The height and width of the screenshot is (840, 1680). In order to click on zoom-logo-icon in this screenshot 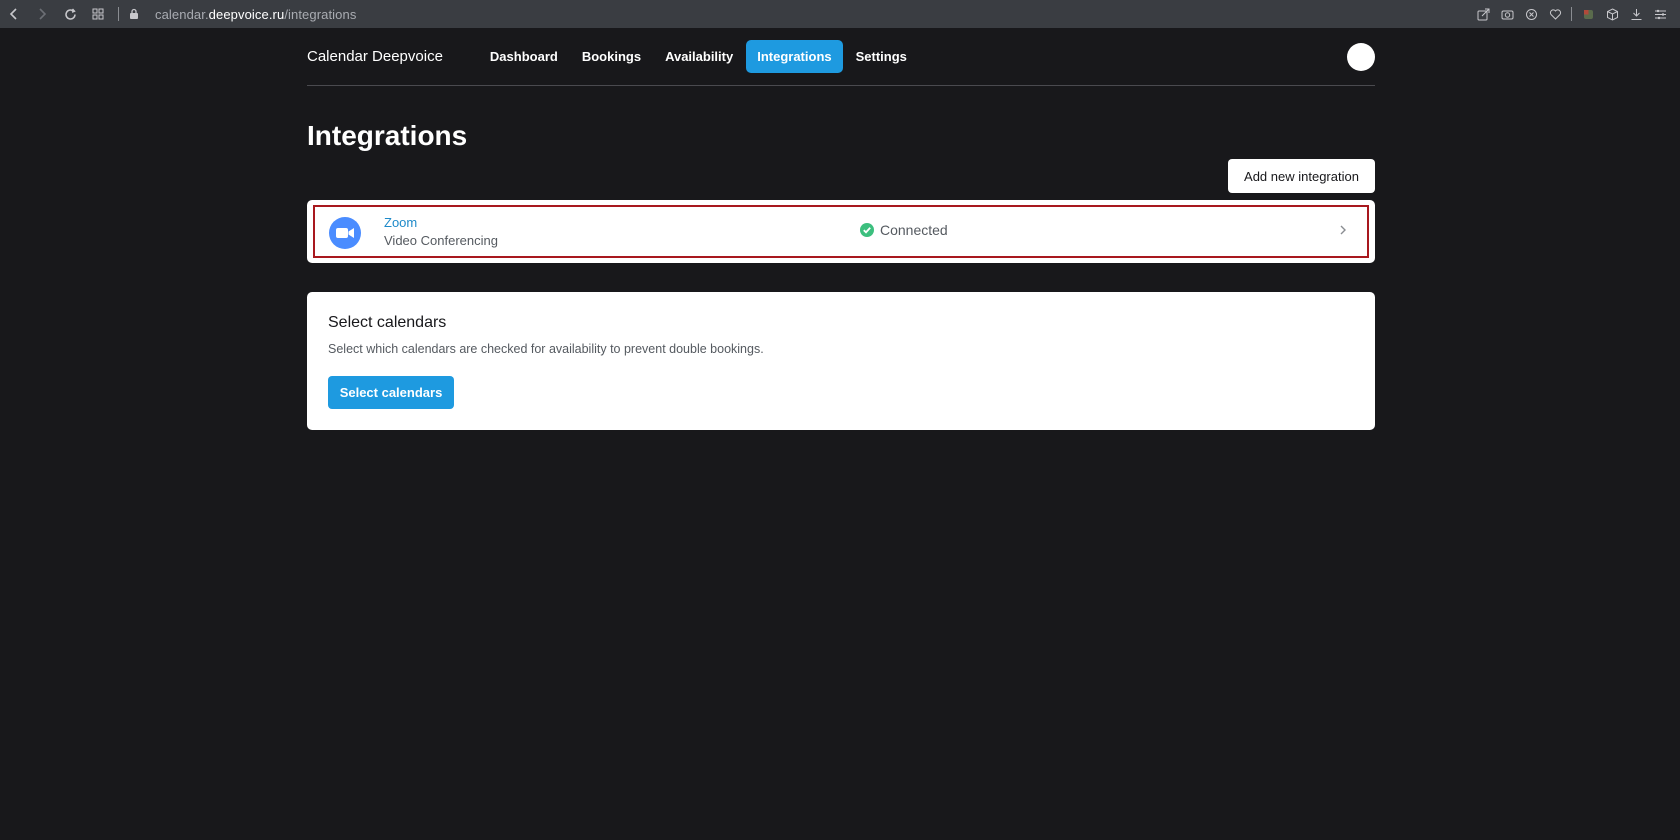, I will do `click(345, 233)`.